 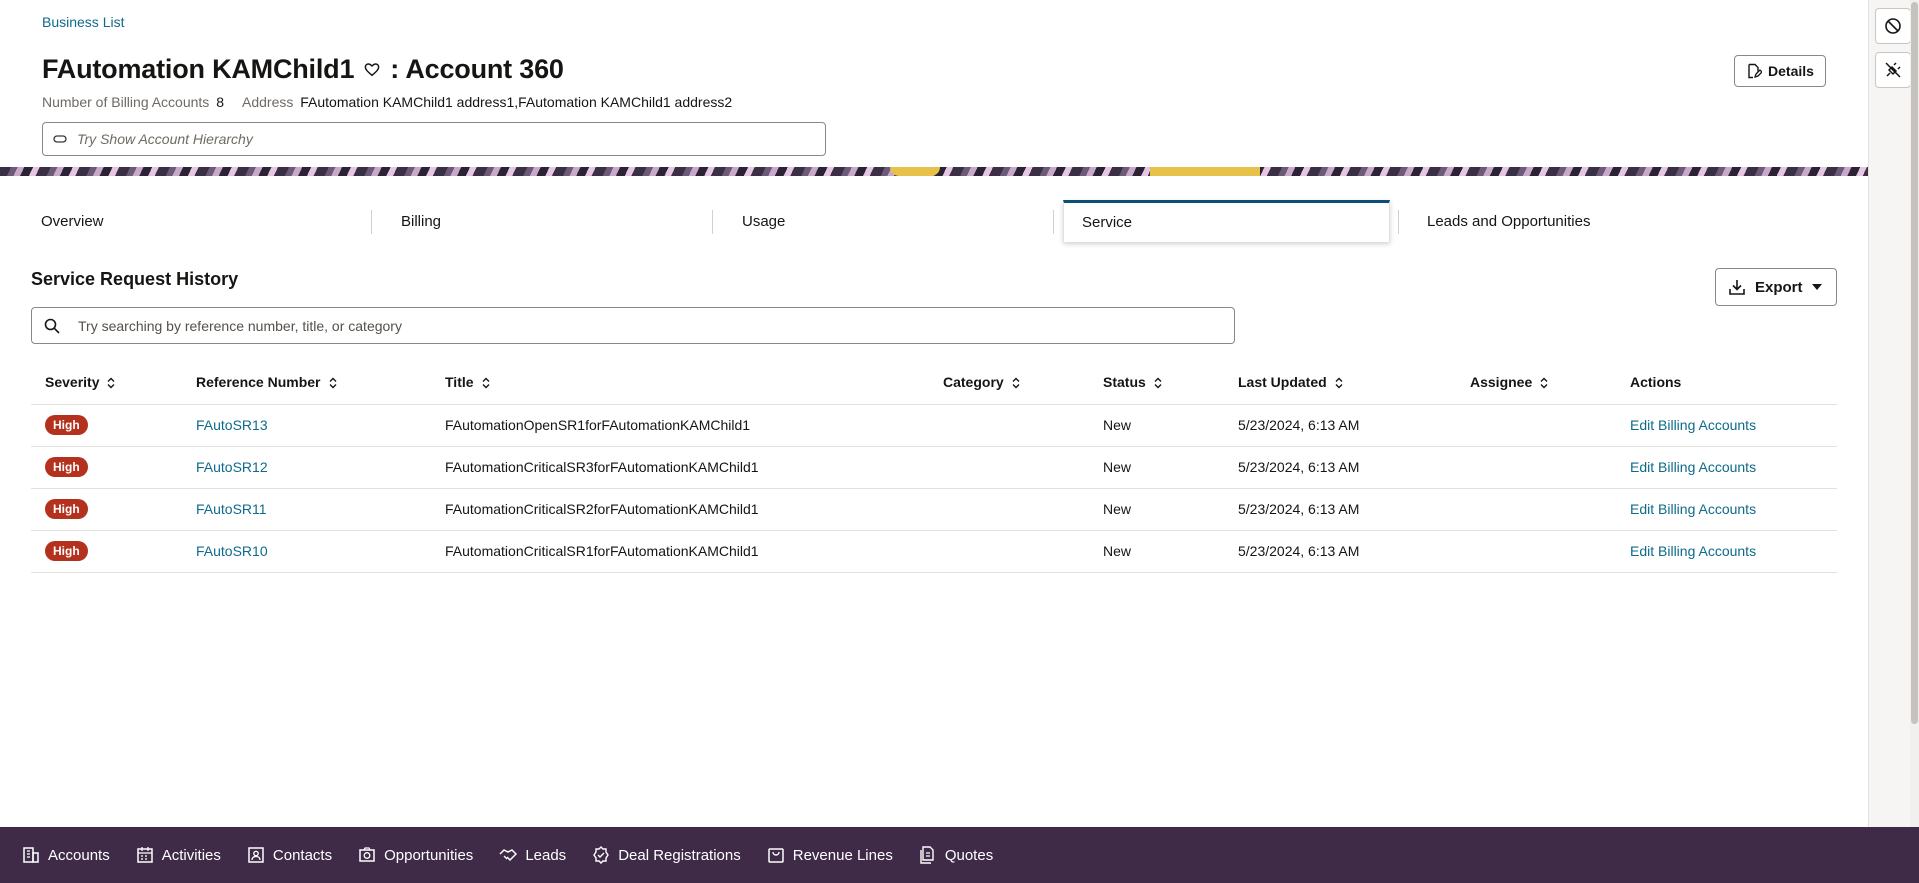 I want to click on nav-deal-registrations: Deal Registrations, so click(x=666, y=855).